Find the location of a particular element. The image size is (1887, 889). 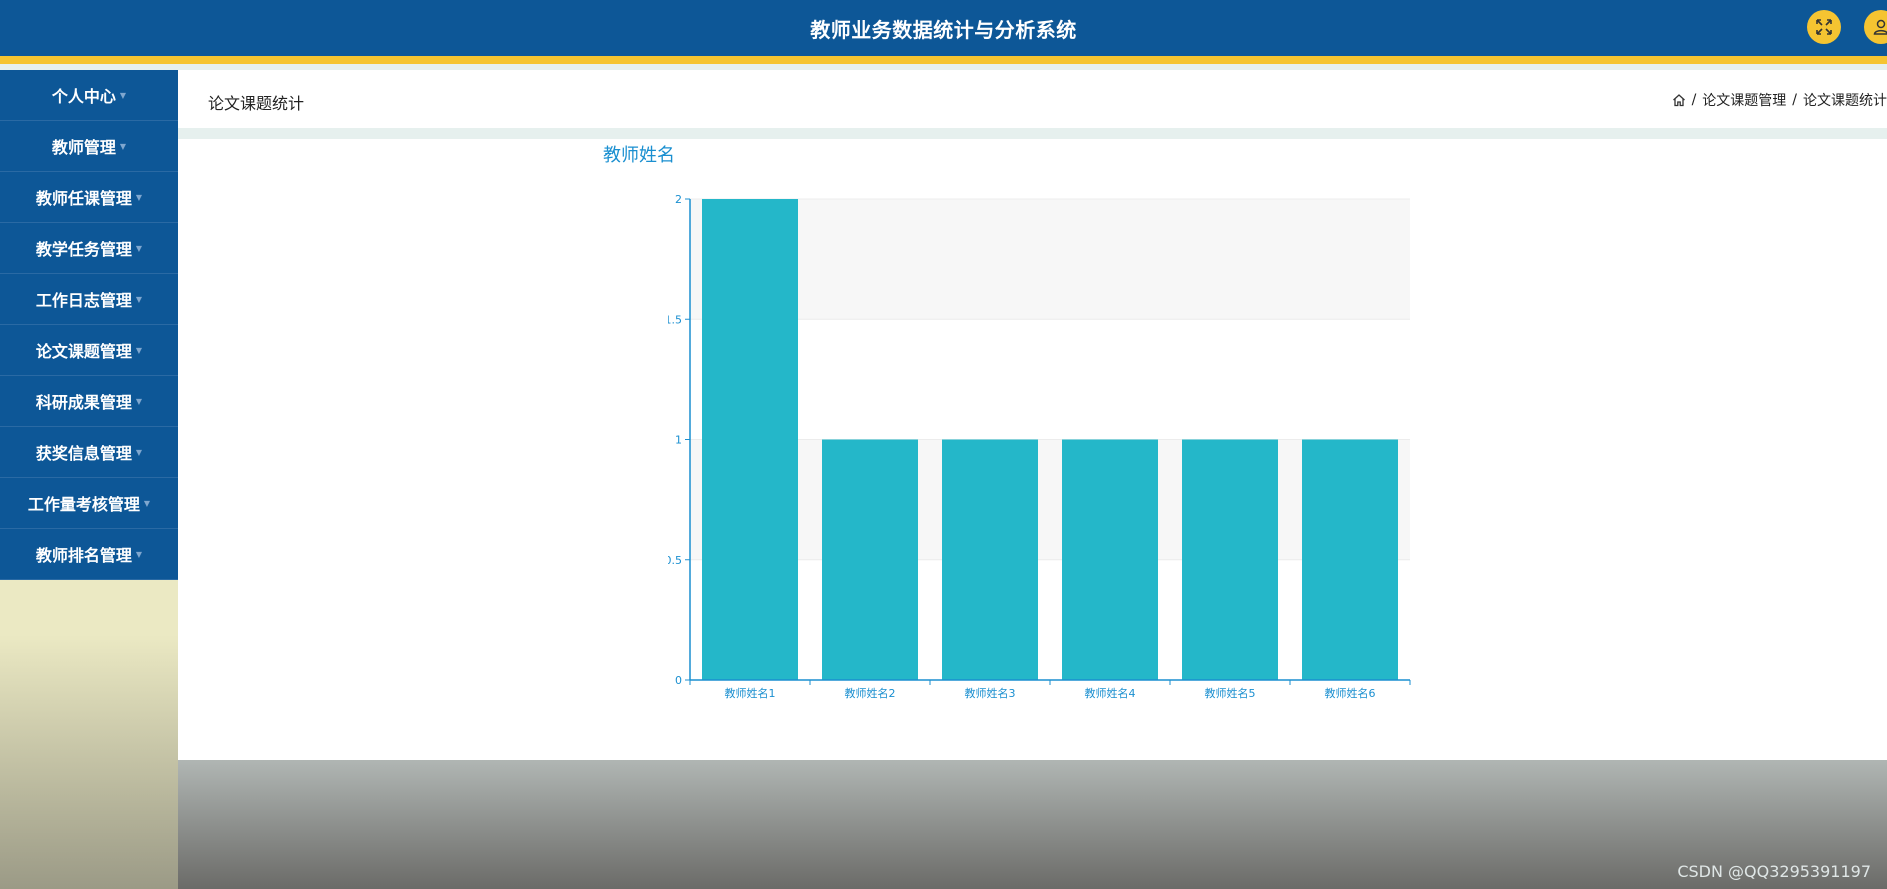

sidebar-item-teaching-task: 教学任务管理 ▼ is located at coordinates (89, 248).